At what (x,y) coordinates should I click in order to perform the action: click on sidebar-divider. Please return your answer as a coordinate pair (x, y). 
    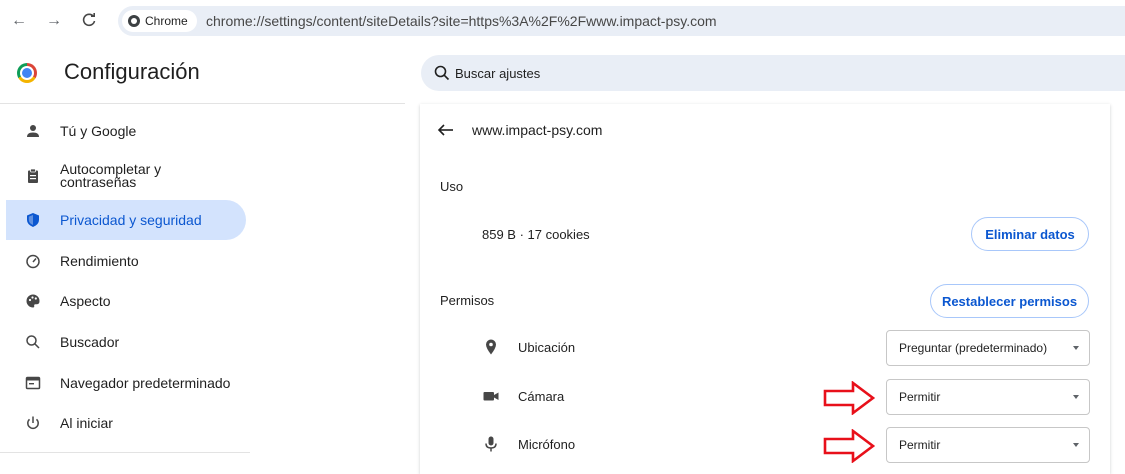
    Looking at the image, I should click on (125, 452).